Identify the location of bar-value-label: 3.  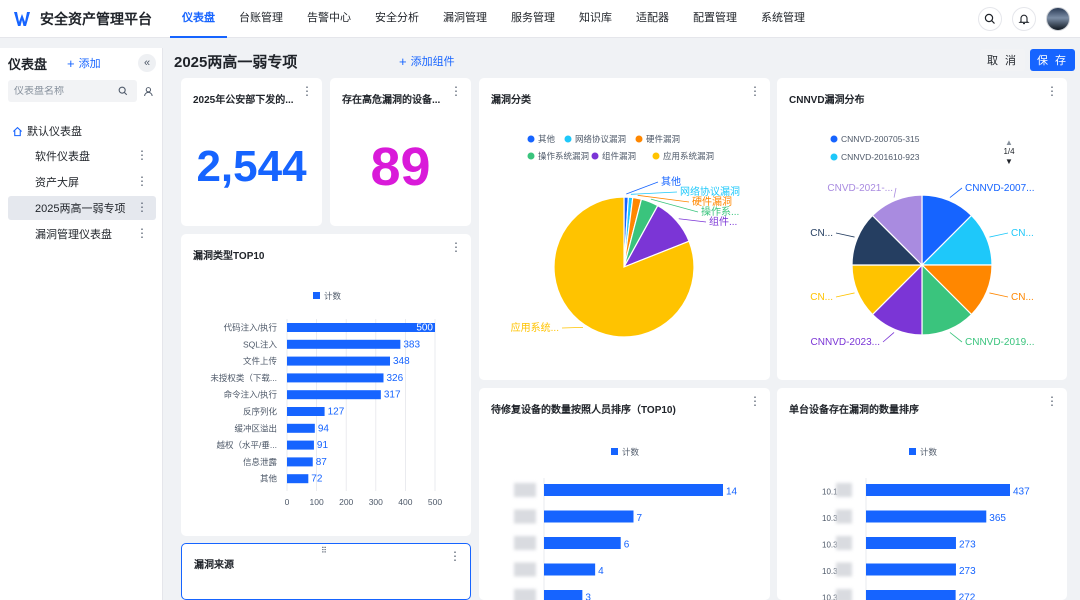
(588, 596).